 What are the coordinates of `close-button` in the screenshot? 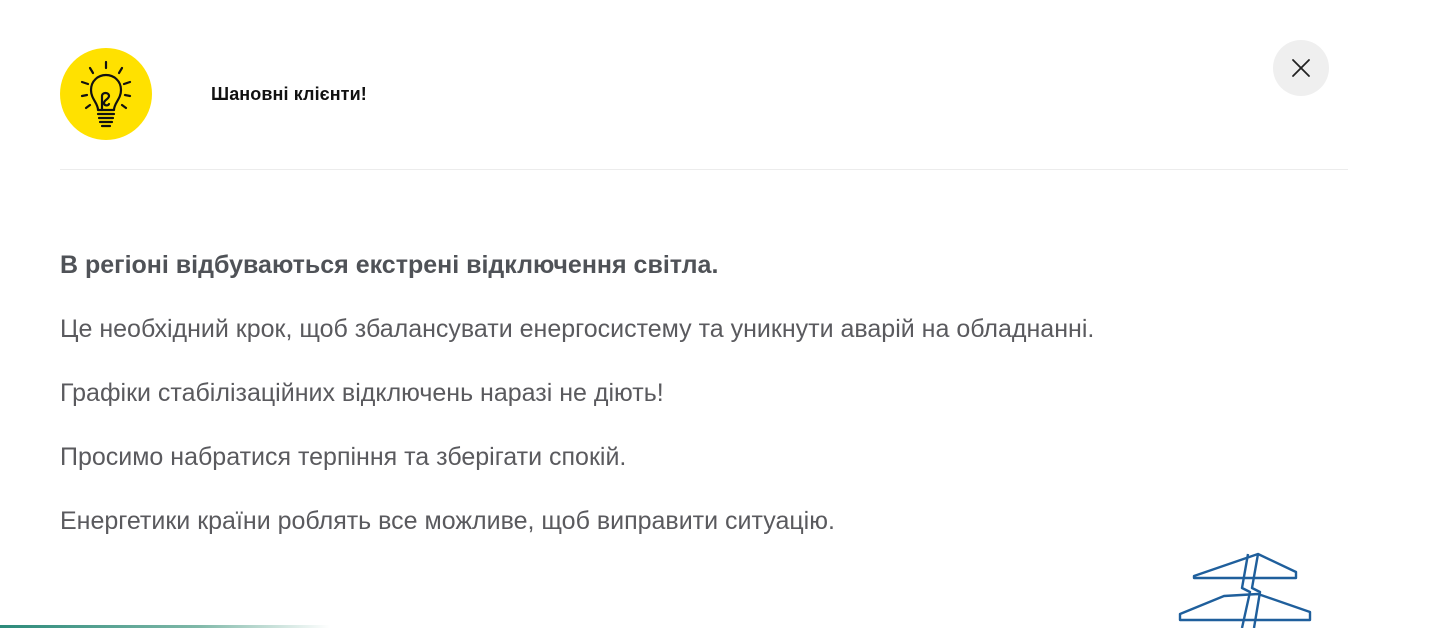 It's located at (1301, 68).